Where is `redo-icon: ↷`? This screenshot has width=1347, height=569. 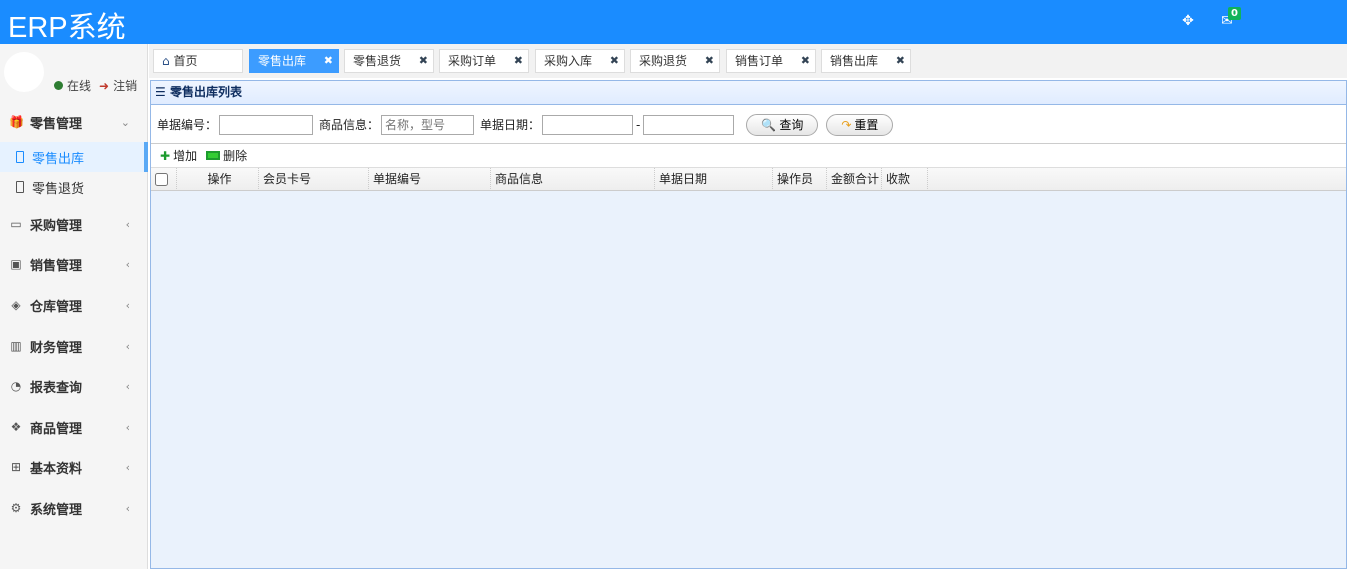 redo-icon: ↷ is located at coordinates (846, 124).